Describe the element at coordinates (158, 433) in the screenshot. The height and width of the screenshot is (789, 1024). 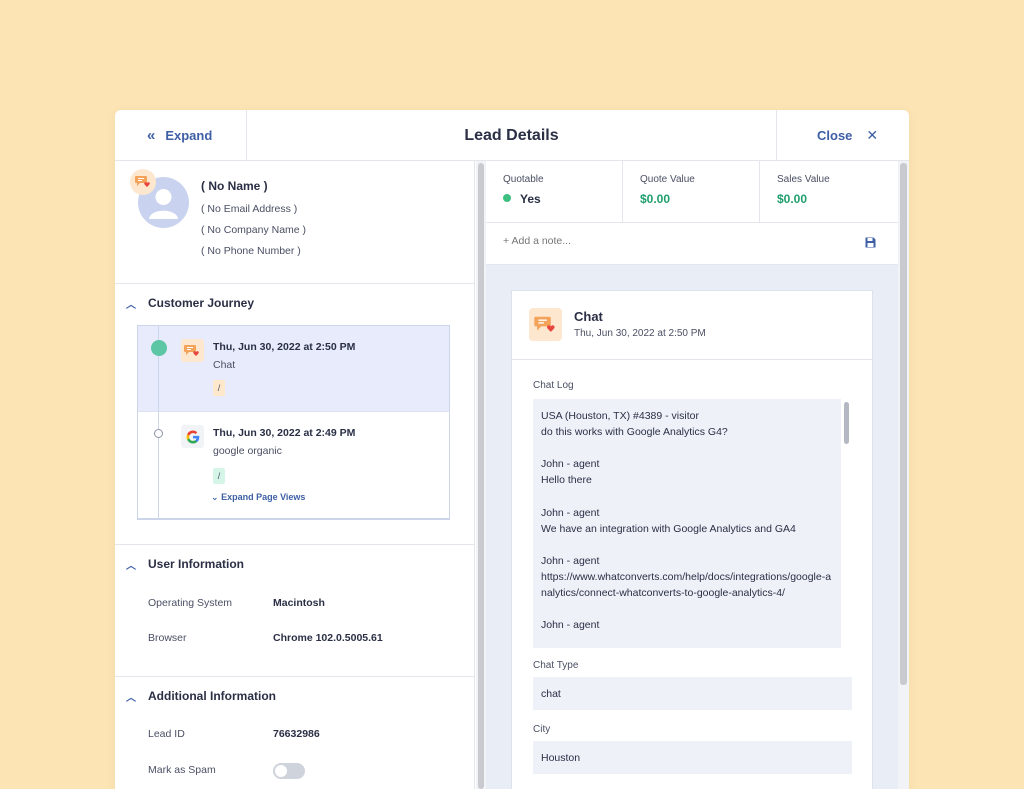
I see `timeline-dot` at that location.